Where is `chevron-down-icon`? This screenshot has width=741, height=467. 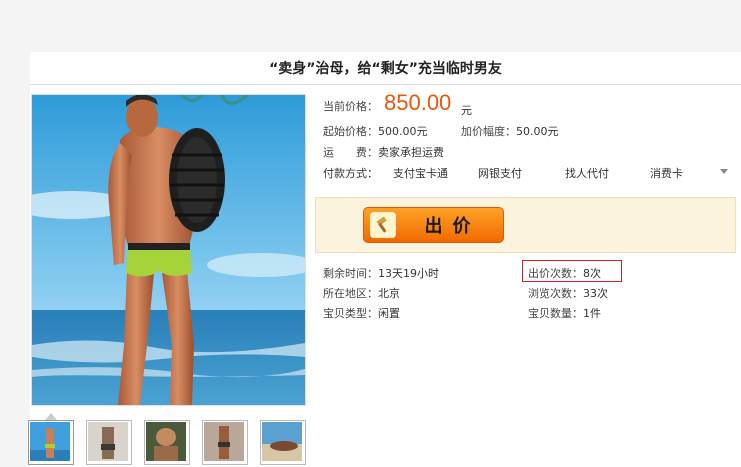
chevron-down-icon is located at coordinates (724, 171).